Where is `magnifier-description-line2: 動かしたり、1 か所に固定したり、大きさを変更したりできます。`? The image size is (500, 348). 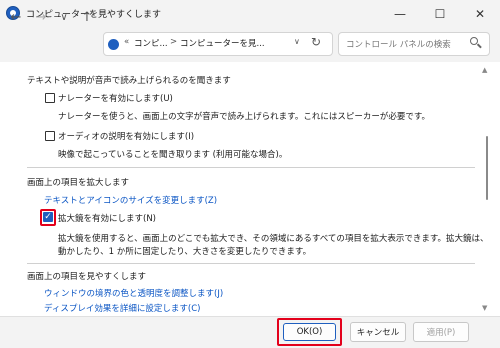 magnifier-description-line2: 動かしたり、1 か所に固定したり、大きさを変更したりできます。 is located at coordinates (185, 252).